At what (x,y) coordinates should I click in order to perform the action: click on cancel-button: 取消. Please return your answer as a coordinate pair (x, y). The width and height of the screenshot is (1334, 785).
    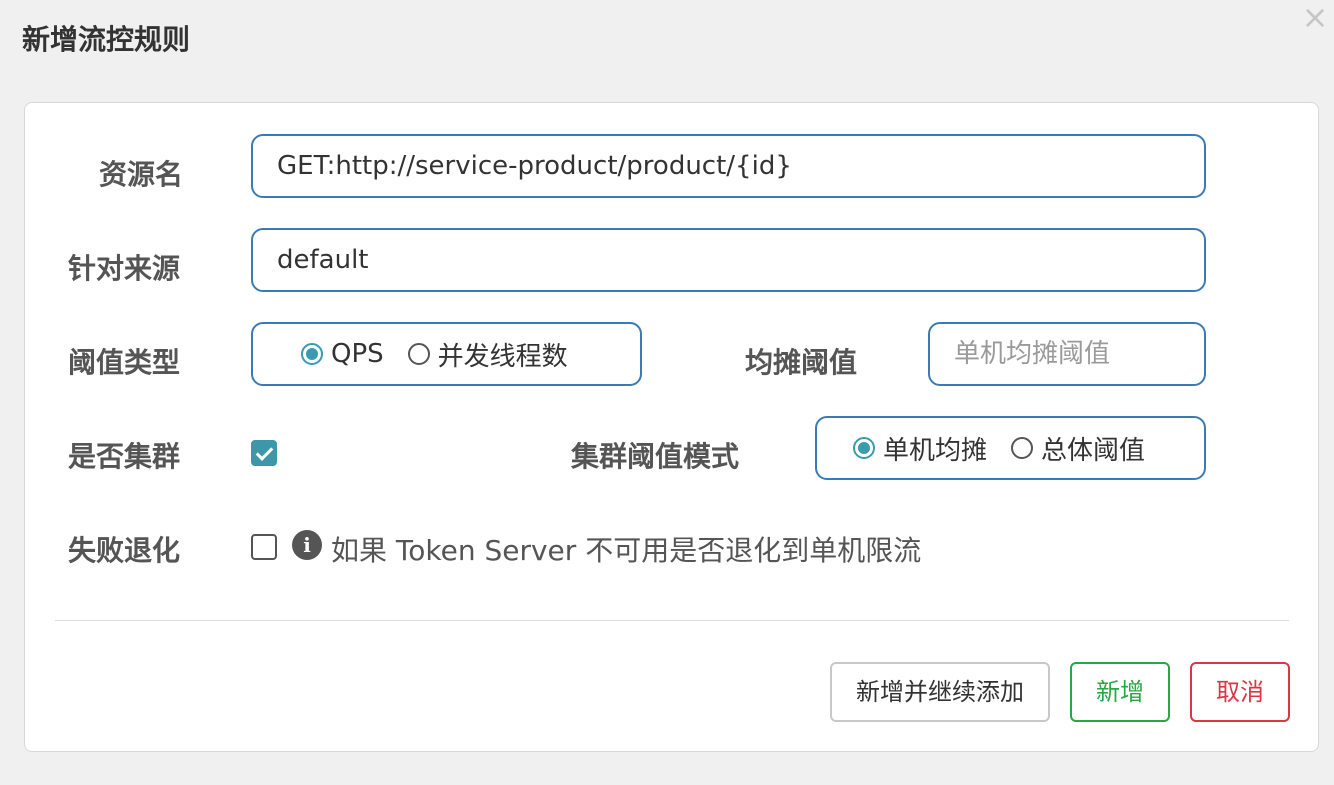
    Looking at the image, I should click on (1240, 692).